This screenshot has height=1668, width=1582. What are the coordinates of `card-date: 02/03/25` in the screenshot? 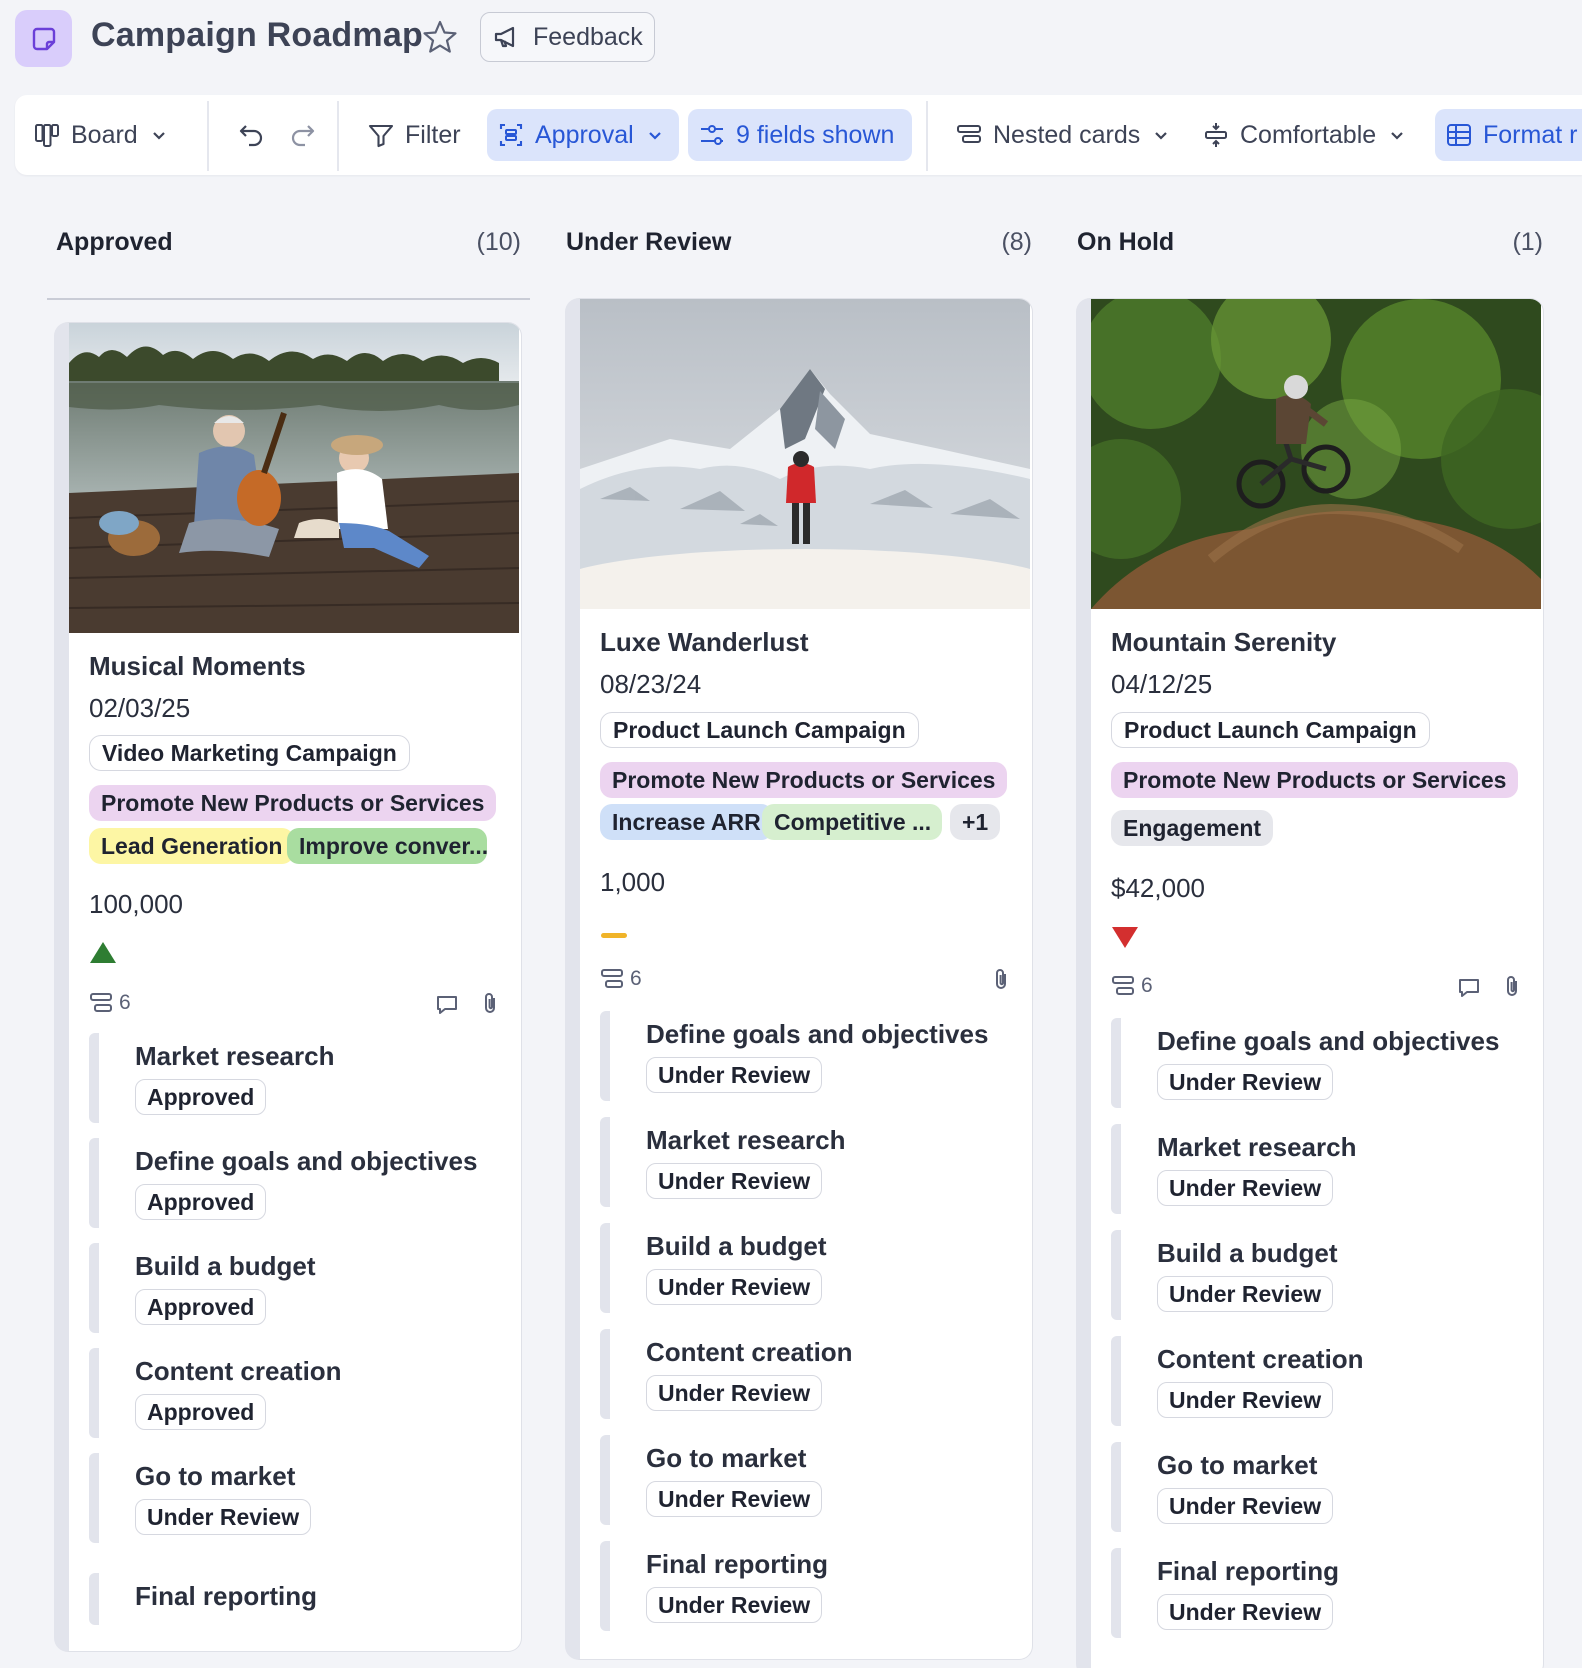 It's located at (140, 708).